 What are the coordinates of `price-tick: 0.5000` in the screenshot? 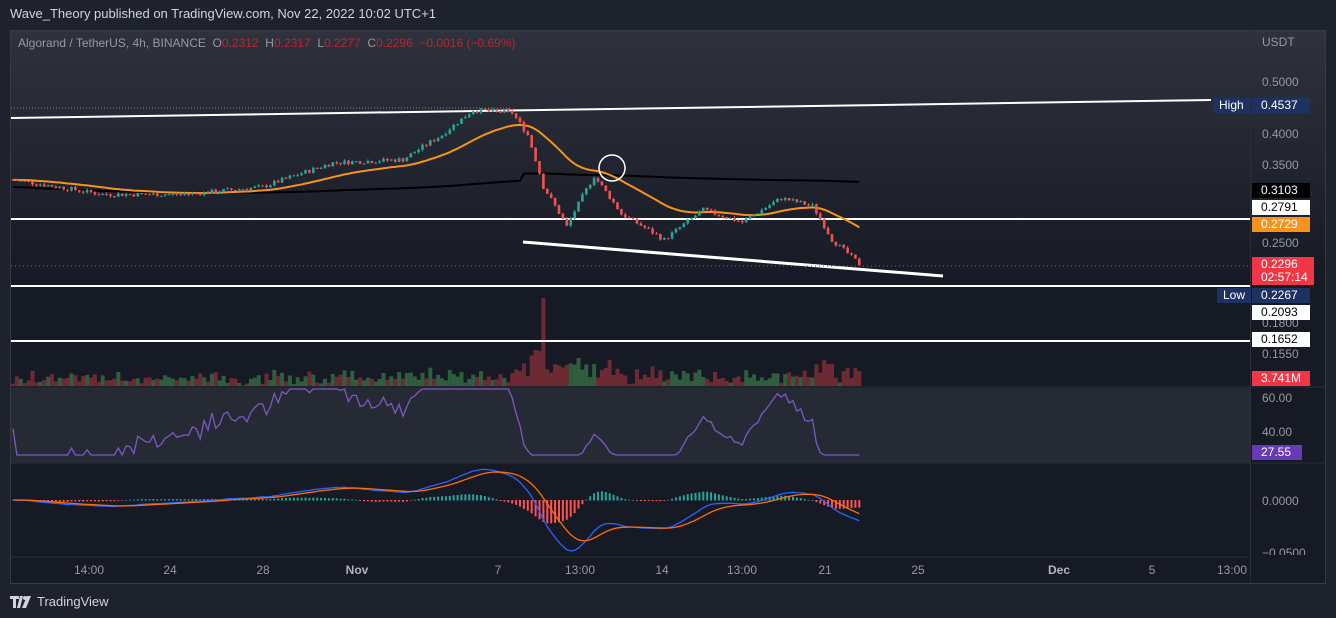 It's located at (1280, 82).